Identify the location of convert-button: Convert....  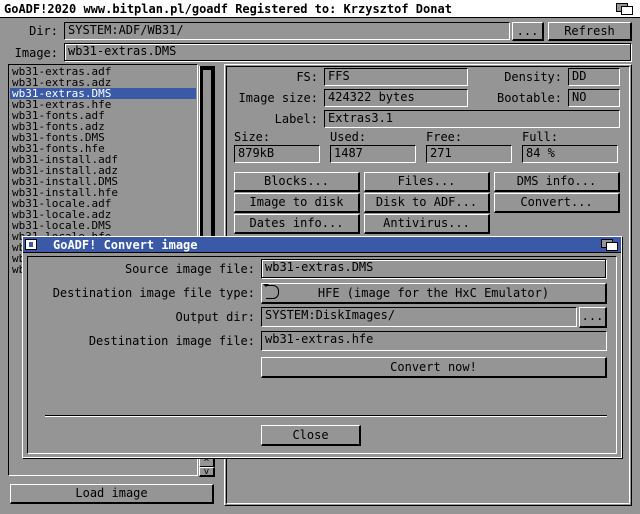
(557, 203).